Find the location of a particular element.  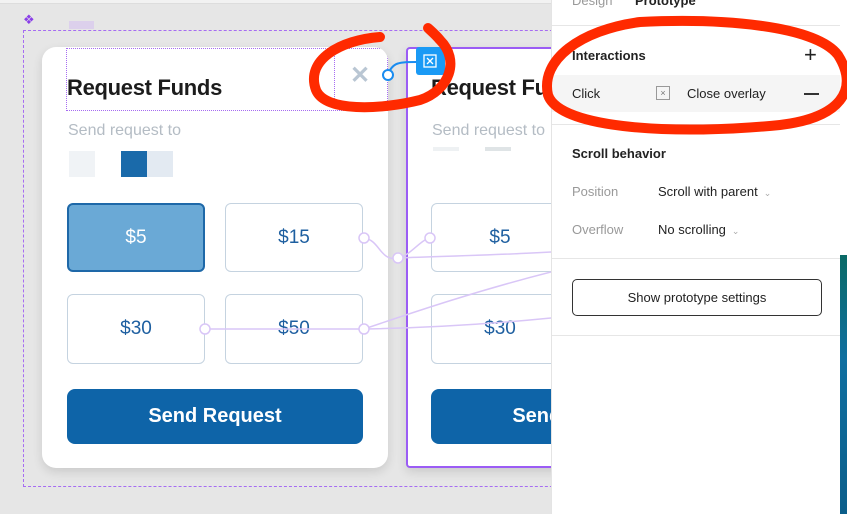

close-overlay-action-icon: × is located at coordinates (663, 93).